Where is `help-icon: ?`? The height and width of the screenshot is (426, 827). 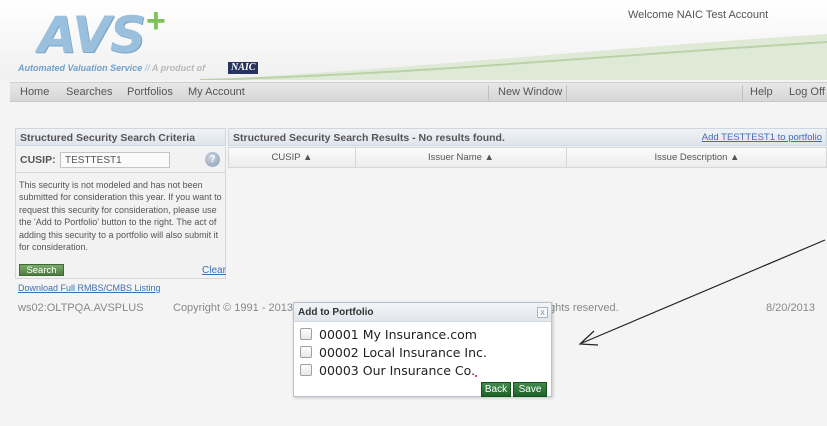 help-icon: ? is located at coordinates (212, 159).